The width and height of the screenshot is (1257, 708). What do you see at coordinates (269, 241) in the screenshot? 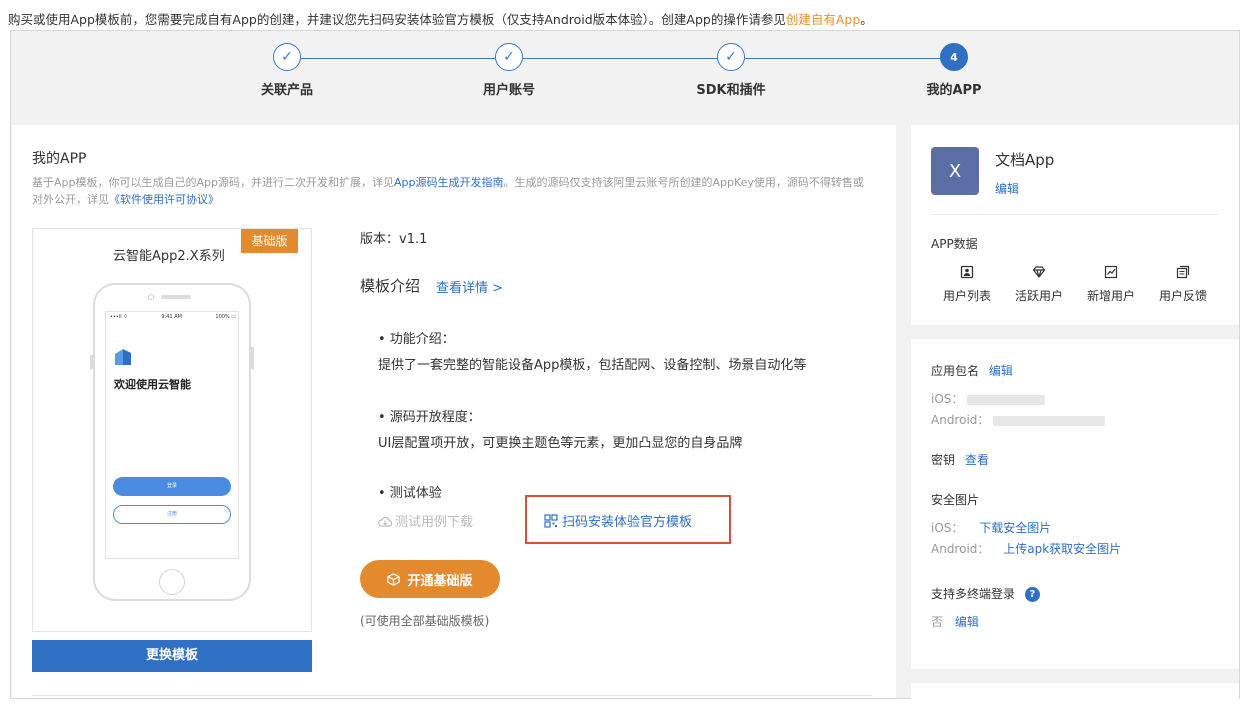
I see `edition-badge: 基础版` at bounding box center [269, 241].